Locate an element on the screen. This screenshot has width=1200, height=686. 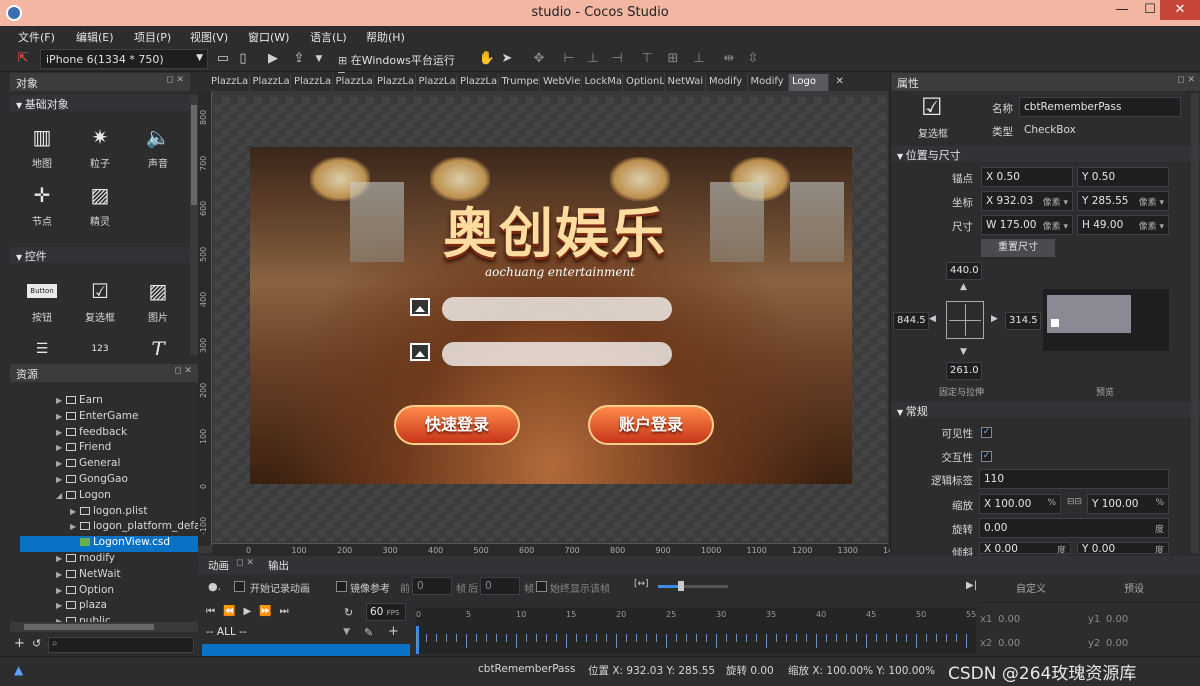
menu-project: 项目(P) is located at coordinates (152, 37).